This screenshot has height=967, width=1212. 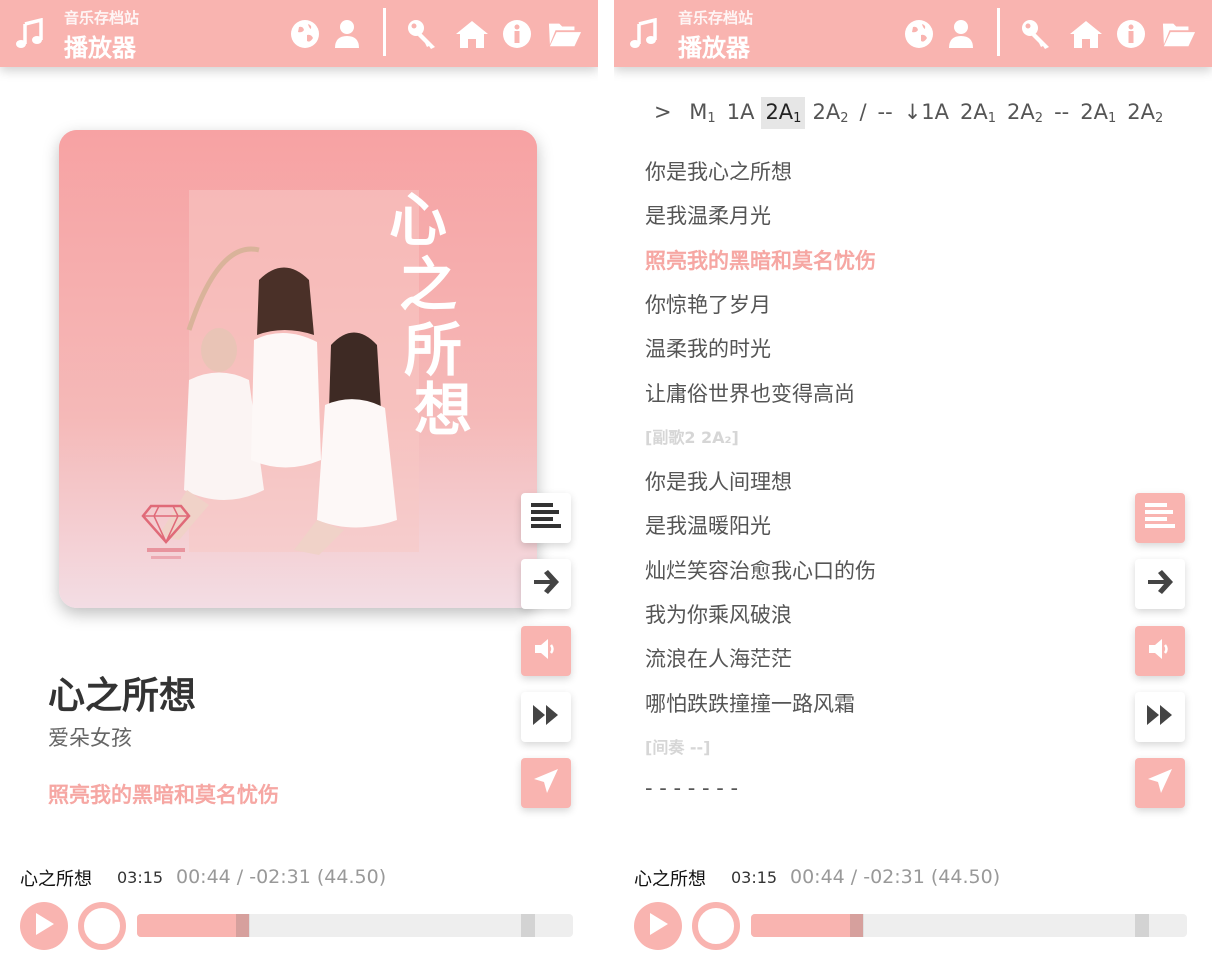 I want to click on send-icon, so click(x=546, y=783).